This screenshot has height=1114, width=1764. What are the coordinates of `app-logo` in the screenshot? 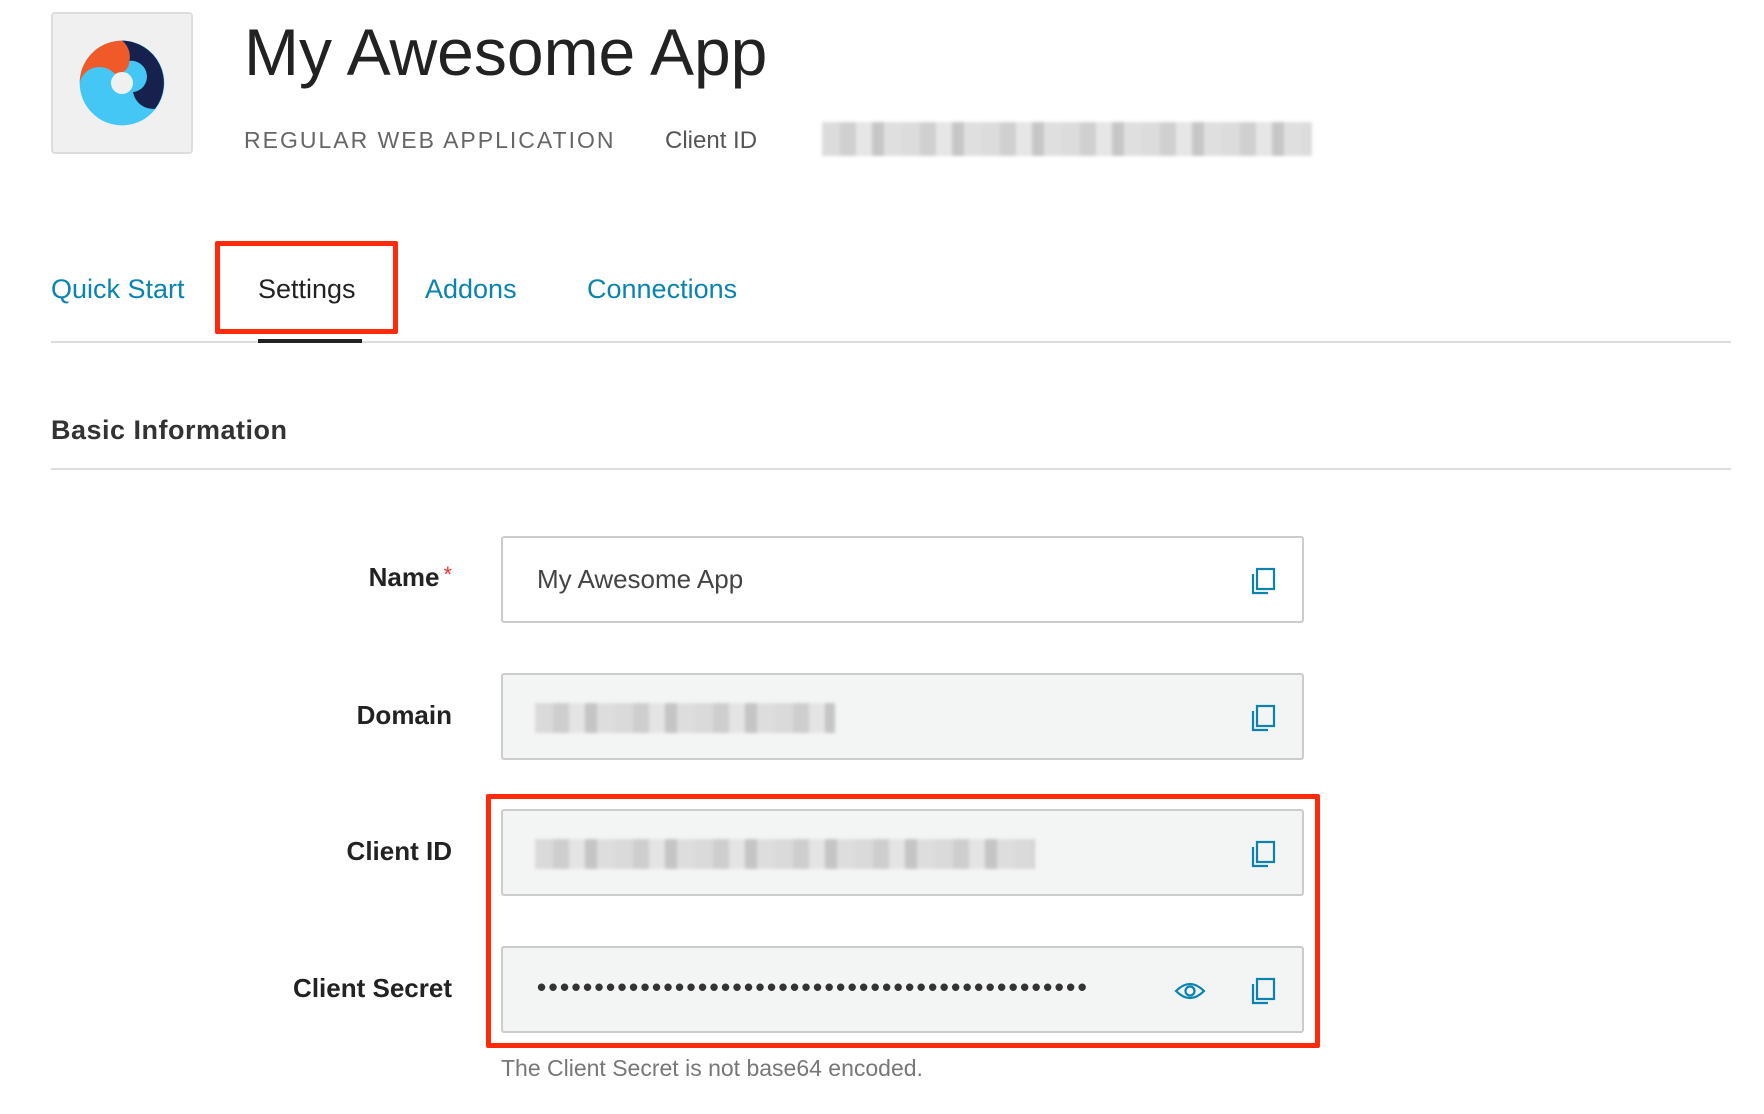 It's located at (122, 83).